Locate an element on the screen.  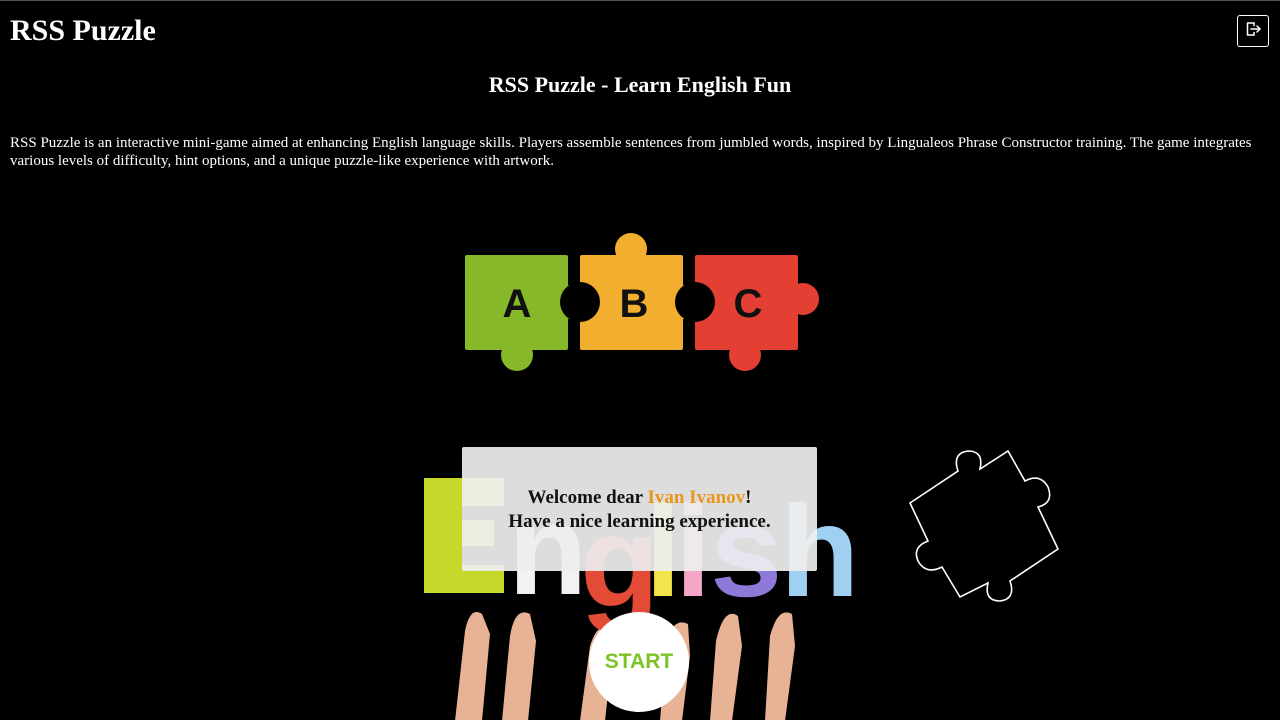
welcome-exclamation: ! is located at coordinates (748, 497).